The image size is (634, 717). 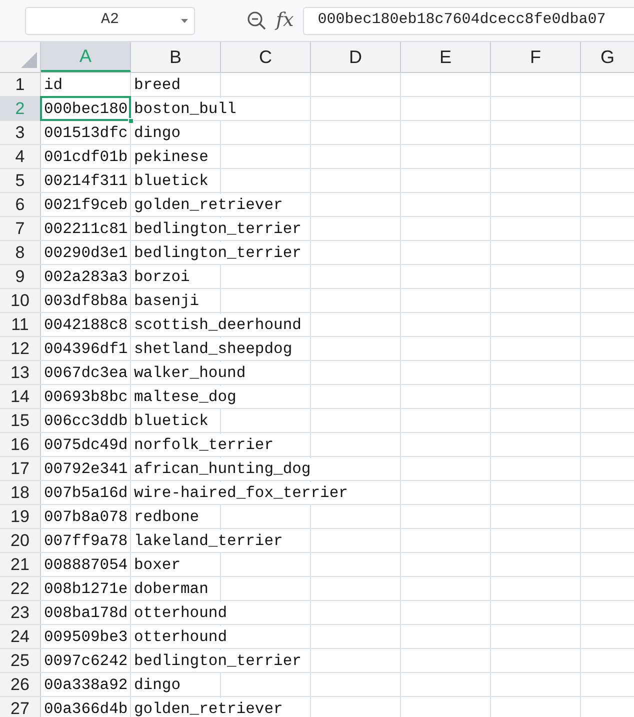 What do you see at coordinates (20, 660) in the screenshot?
I see `row-header: 25` at bounding box center [20, 660].